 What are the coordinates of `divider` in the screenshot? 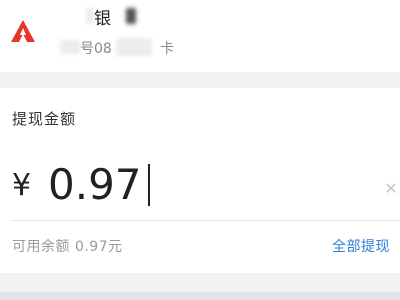 It's located at (206, 220).